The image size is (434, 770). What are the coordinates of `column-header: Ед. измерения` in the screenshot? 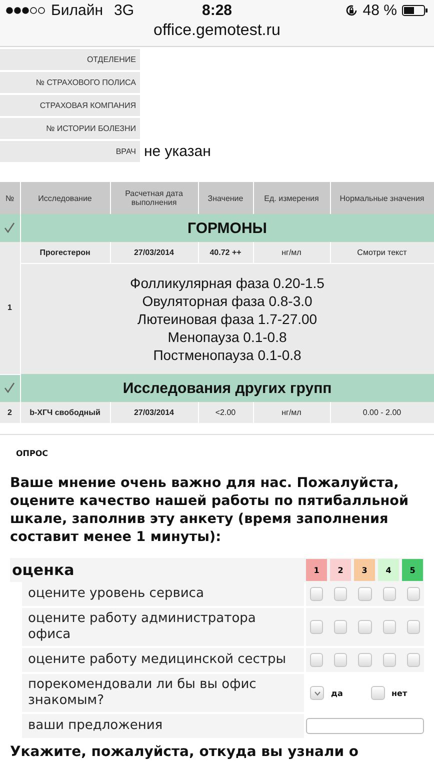 It's located at (291, 198).